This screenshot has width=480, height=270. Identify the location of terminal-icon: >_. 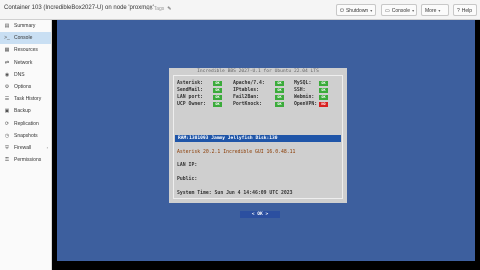
(7, 38).